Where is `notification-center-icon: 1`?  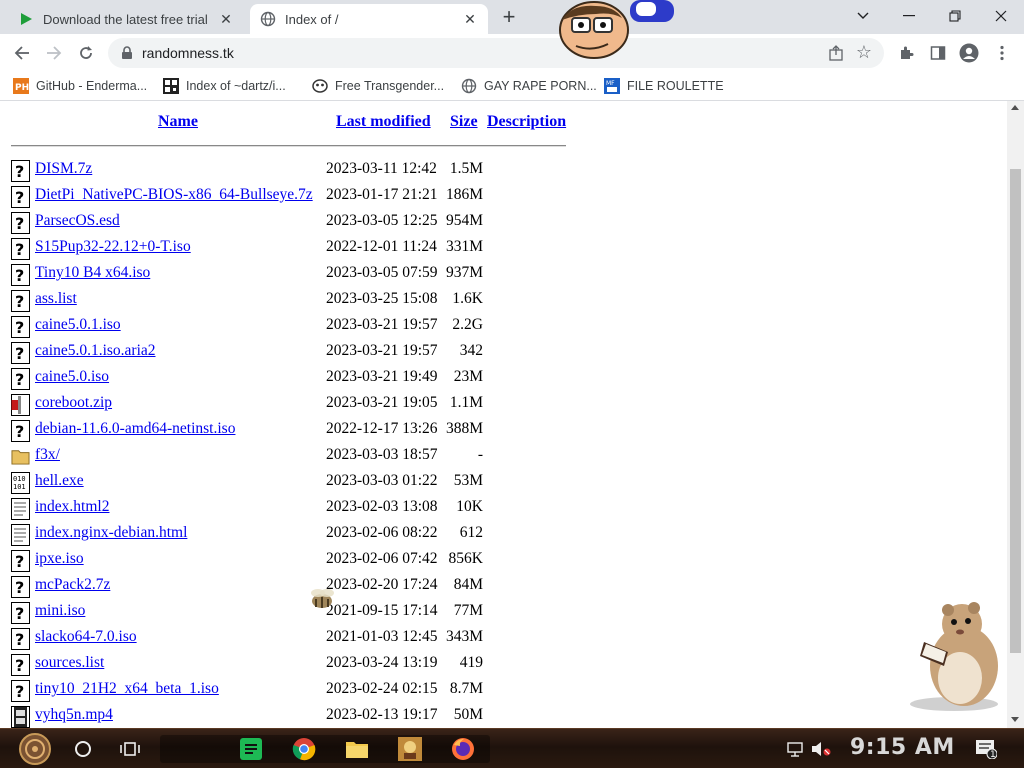 notification-center-icon: 1 is located at coordinates (986, 749).